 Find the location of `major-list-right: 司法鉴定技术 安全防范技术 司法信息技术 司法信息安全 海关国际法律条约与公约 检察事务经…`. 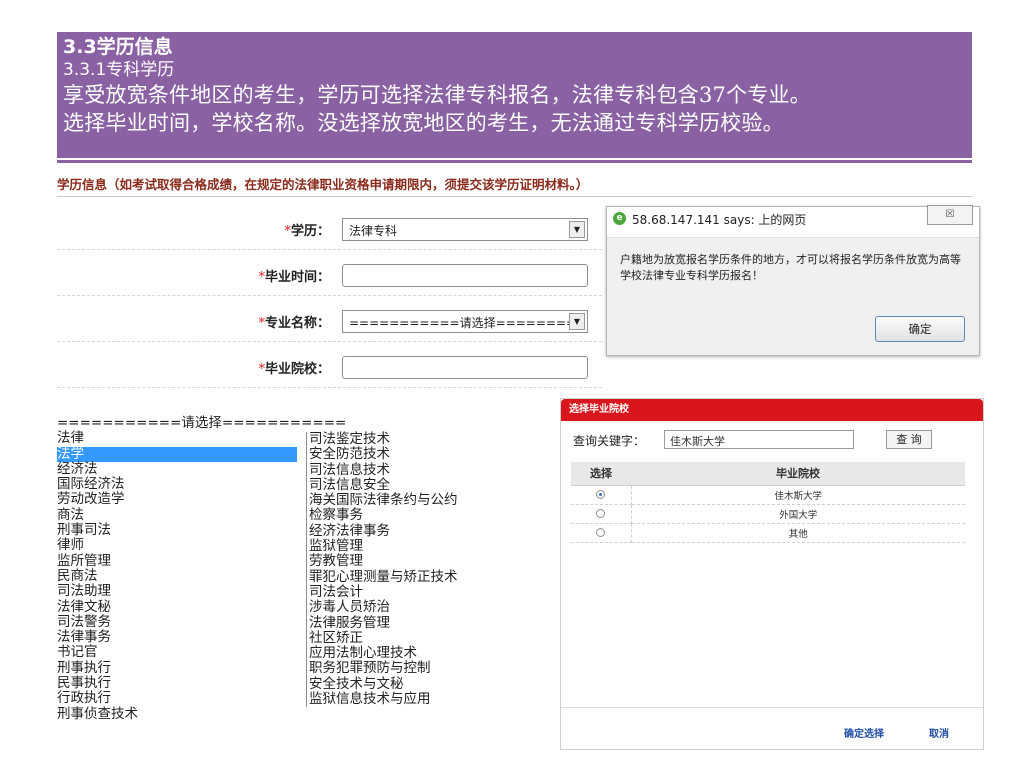

major-list-right: 司法鉴定技术 安全防范技术 司法信息技术 司法信息安全 海关国际法律条约与公约 检察事务经… is located at coordinates (431, 569).